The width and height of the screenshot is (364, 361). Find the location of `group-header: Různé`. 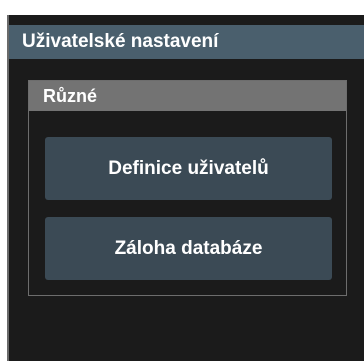

group-header: Různé is located at coordinates (187, 96).